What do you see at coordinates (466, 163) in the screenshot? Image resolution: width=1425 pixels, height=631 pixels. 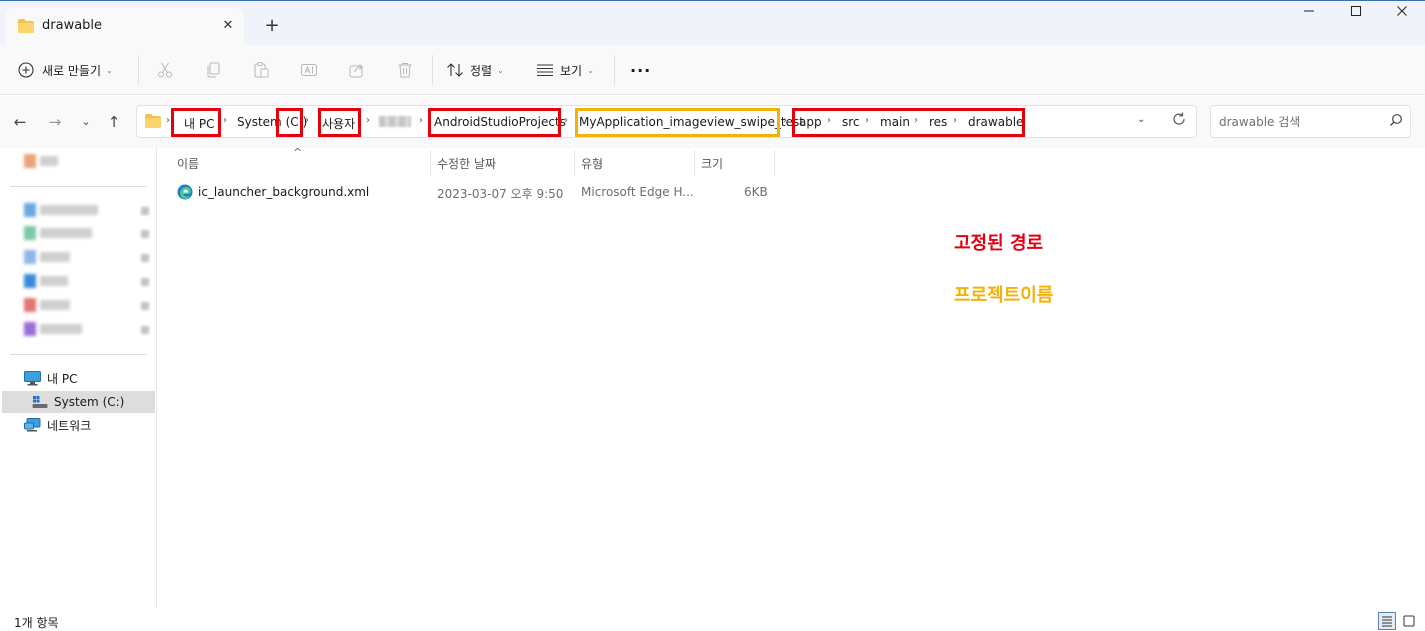 I see `column-header-modified: 수정한 날짜` at bounding box center [466, 163].